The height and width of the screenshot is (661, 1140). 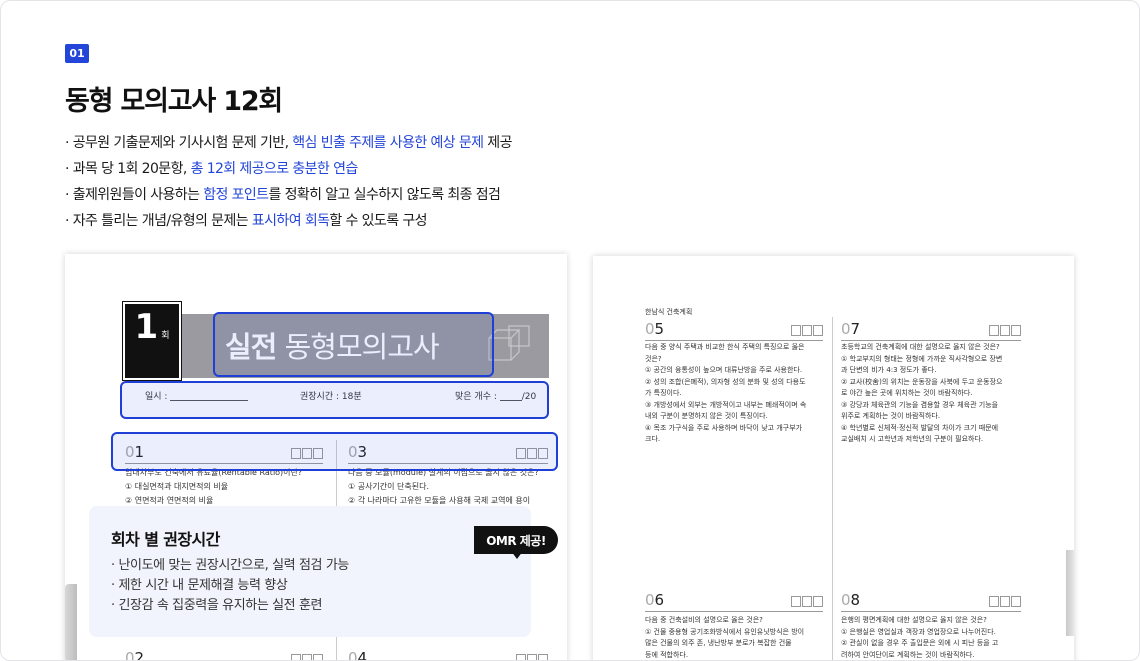 I want to click on round-number-box: 1회, so click(x=152, y=341).